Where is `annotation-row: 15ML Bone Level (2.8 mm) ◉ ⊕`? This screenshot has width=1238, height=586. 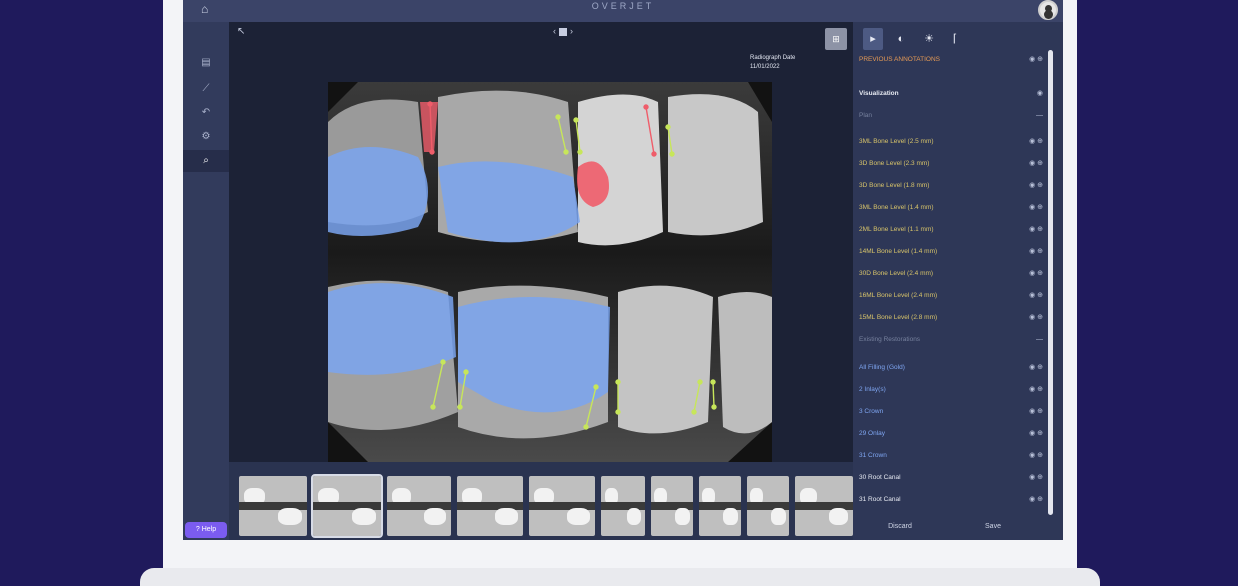
annotation-row: 15ML Bone Level (2.8 mm) ◉ ⊕ is located at coordinates (951, 318).